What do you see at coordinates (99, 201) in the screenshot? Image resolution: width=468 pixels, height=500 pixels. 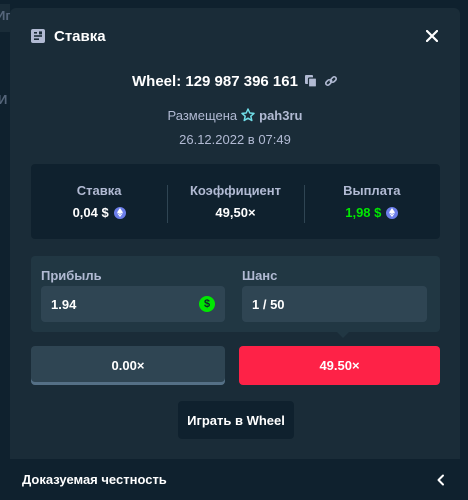 I see `stake-stat: Ставка 0,04 $` at bounding box center [99, 201].